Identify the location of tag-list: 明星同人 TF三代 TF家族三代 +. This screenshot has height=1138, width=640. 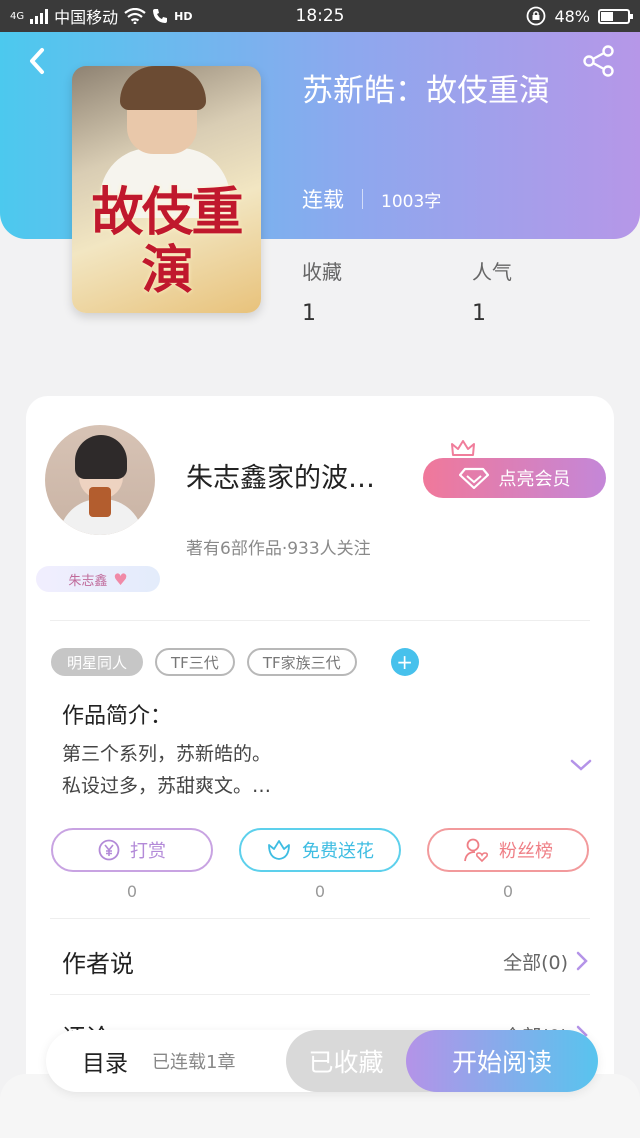
(235, 662).